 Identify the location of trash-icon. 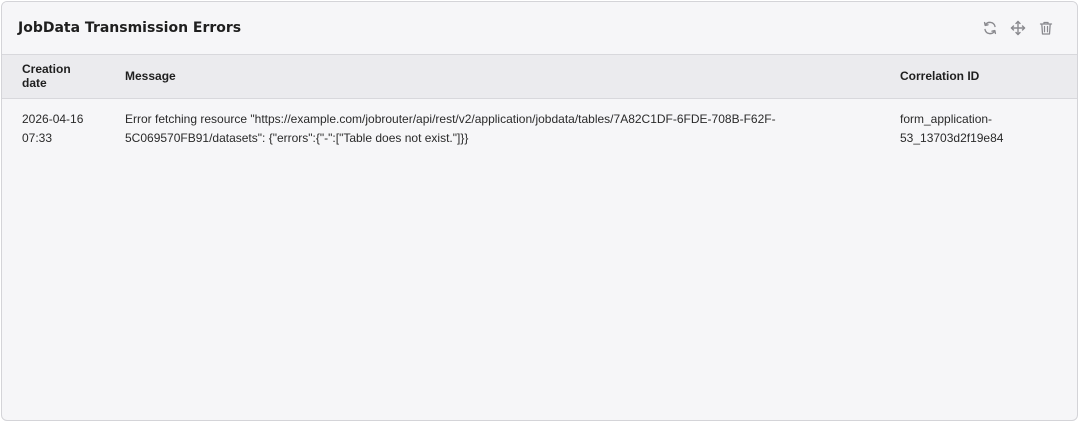
(1046, 28).